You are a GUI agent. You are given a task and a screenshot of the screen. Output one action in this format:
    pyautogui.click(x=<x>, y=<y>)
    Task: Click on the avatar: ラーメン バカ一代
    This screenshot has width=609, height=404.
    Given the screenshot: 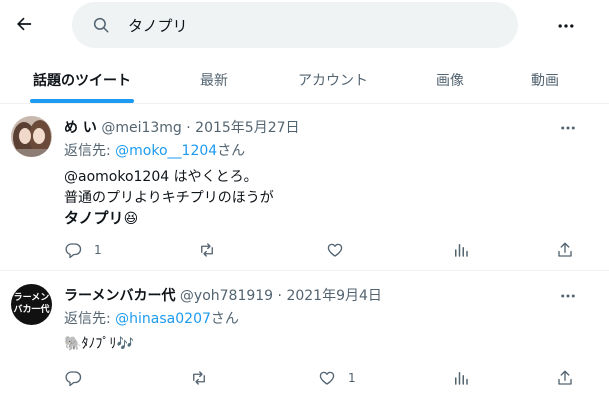 What is the action you would take?
    pyautogui.click(x=31, y=304)
    